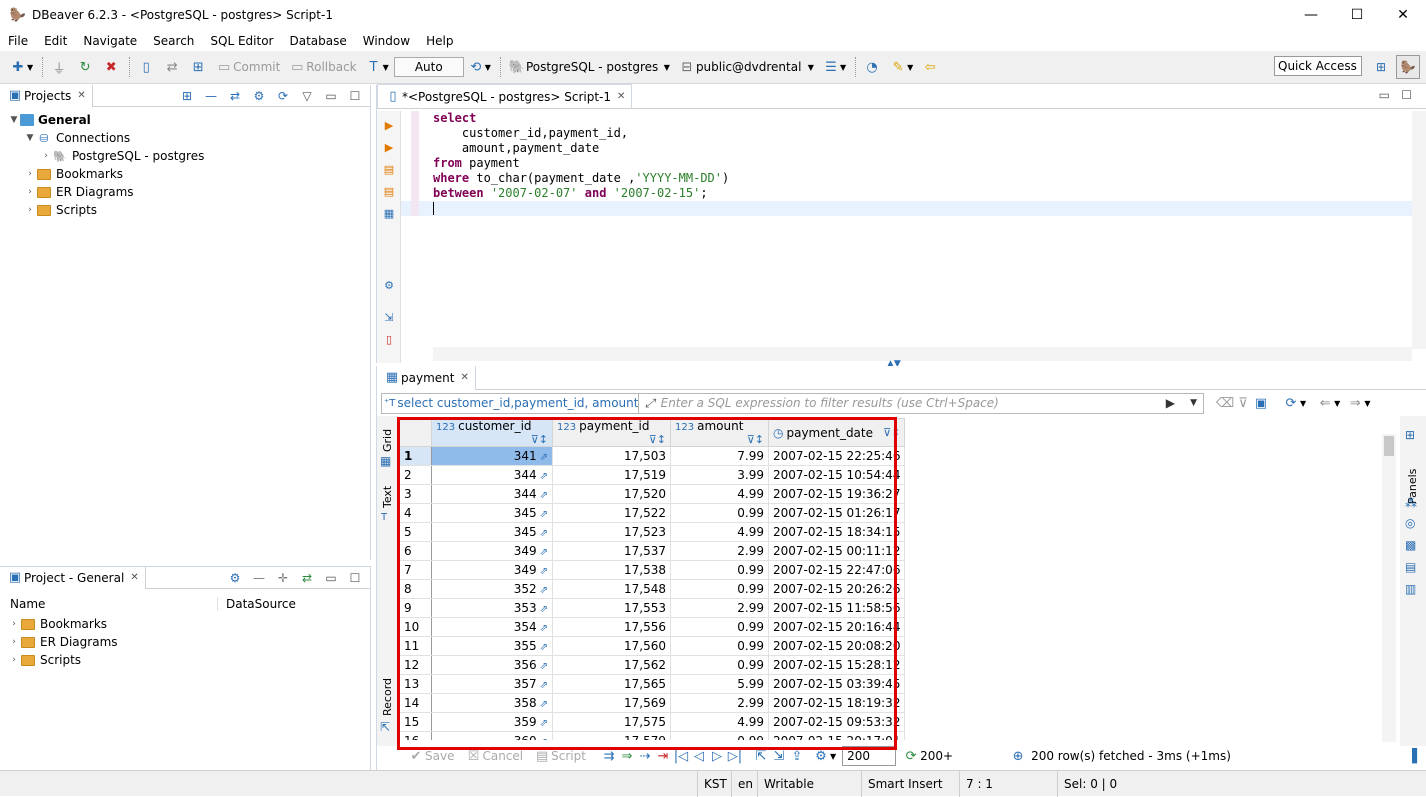 Image resolution: width=1426 pixels, height=797 pixels. What do you see at coordinates (259, 578) in the screenshot?
I see `collapse-all-icon: —` at bounding box center [259, 578].